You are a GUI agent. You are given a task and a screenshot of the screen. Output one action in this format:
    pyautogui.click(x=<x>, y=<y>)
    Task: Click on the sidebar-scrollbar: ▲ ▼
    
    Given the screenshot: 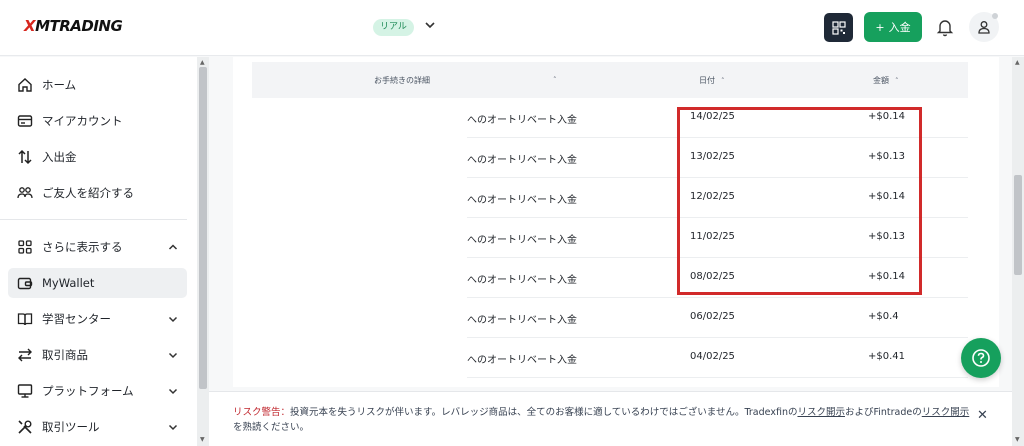 What is the action you would take?
    pyautogui.click(x=203, y=251)
    